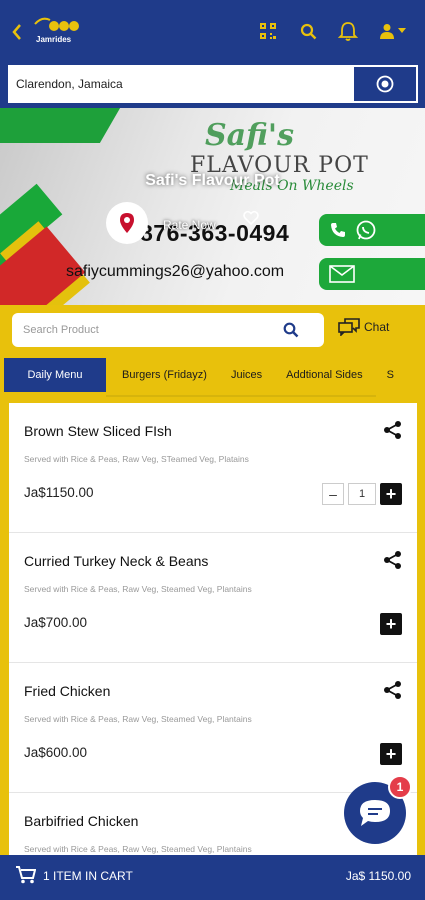 The image size is (425, 900). I want to click on target-icon, so click(385, 84).